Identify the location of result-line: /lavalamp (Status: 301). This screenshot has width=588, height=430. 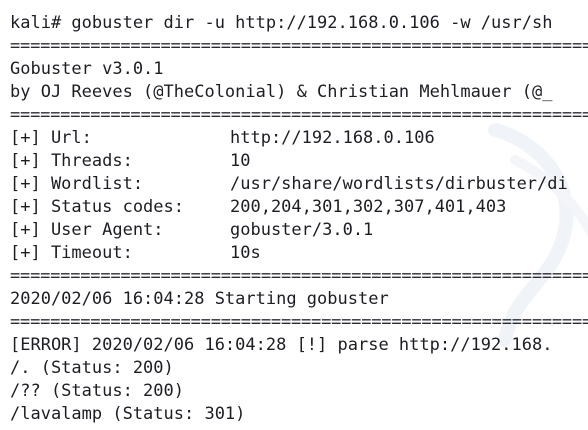
(128, 414).